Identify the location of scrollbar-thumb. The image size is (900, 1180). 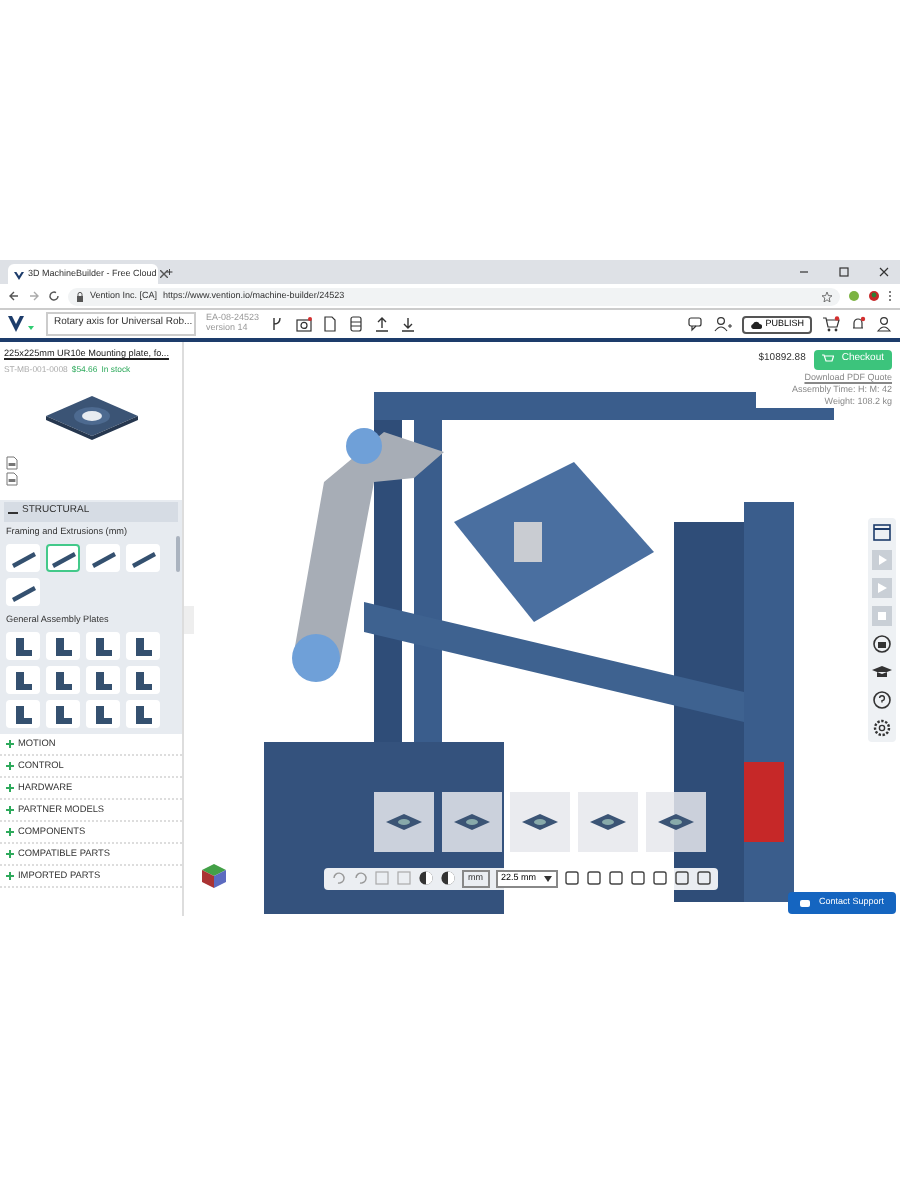
(178, 554).